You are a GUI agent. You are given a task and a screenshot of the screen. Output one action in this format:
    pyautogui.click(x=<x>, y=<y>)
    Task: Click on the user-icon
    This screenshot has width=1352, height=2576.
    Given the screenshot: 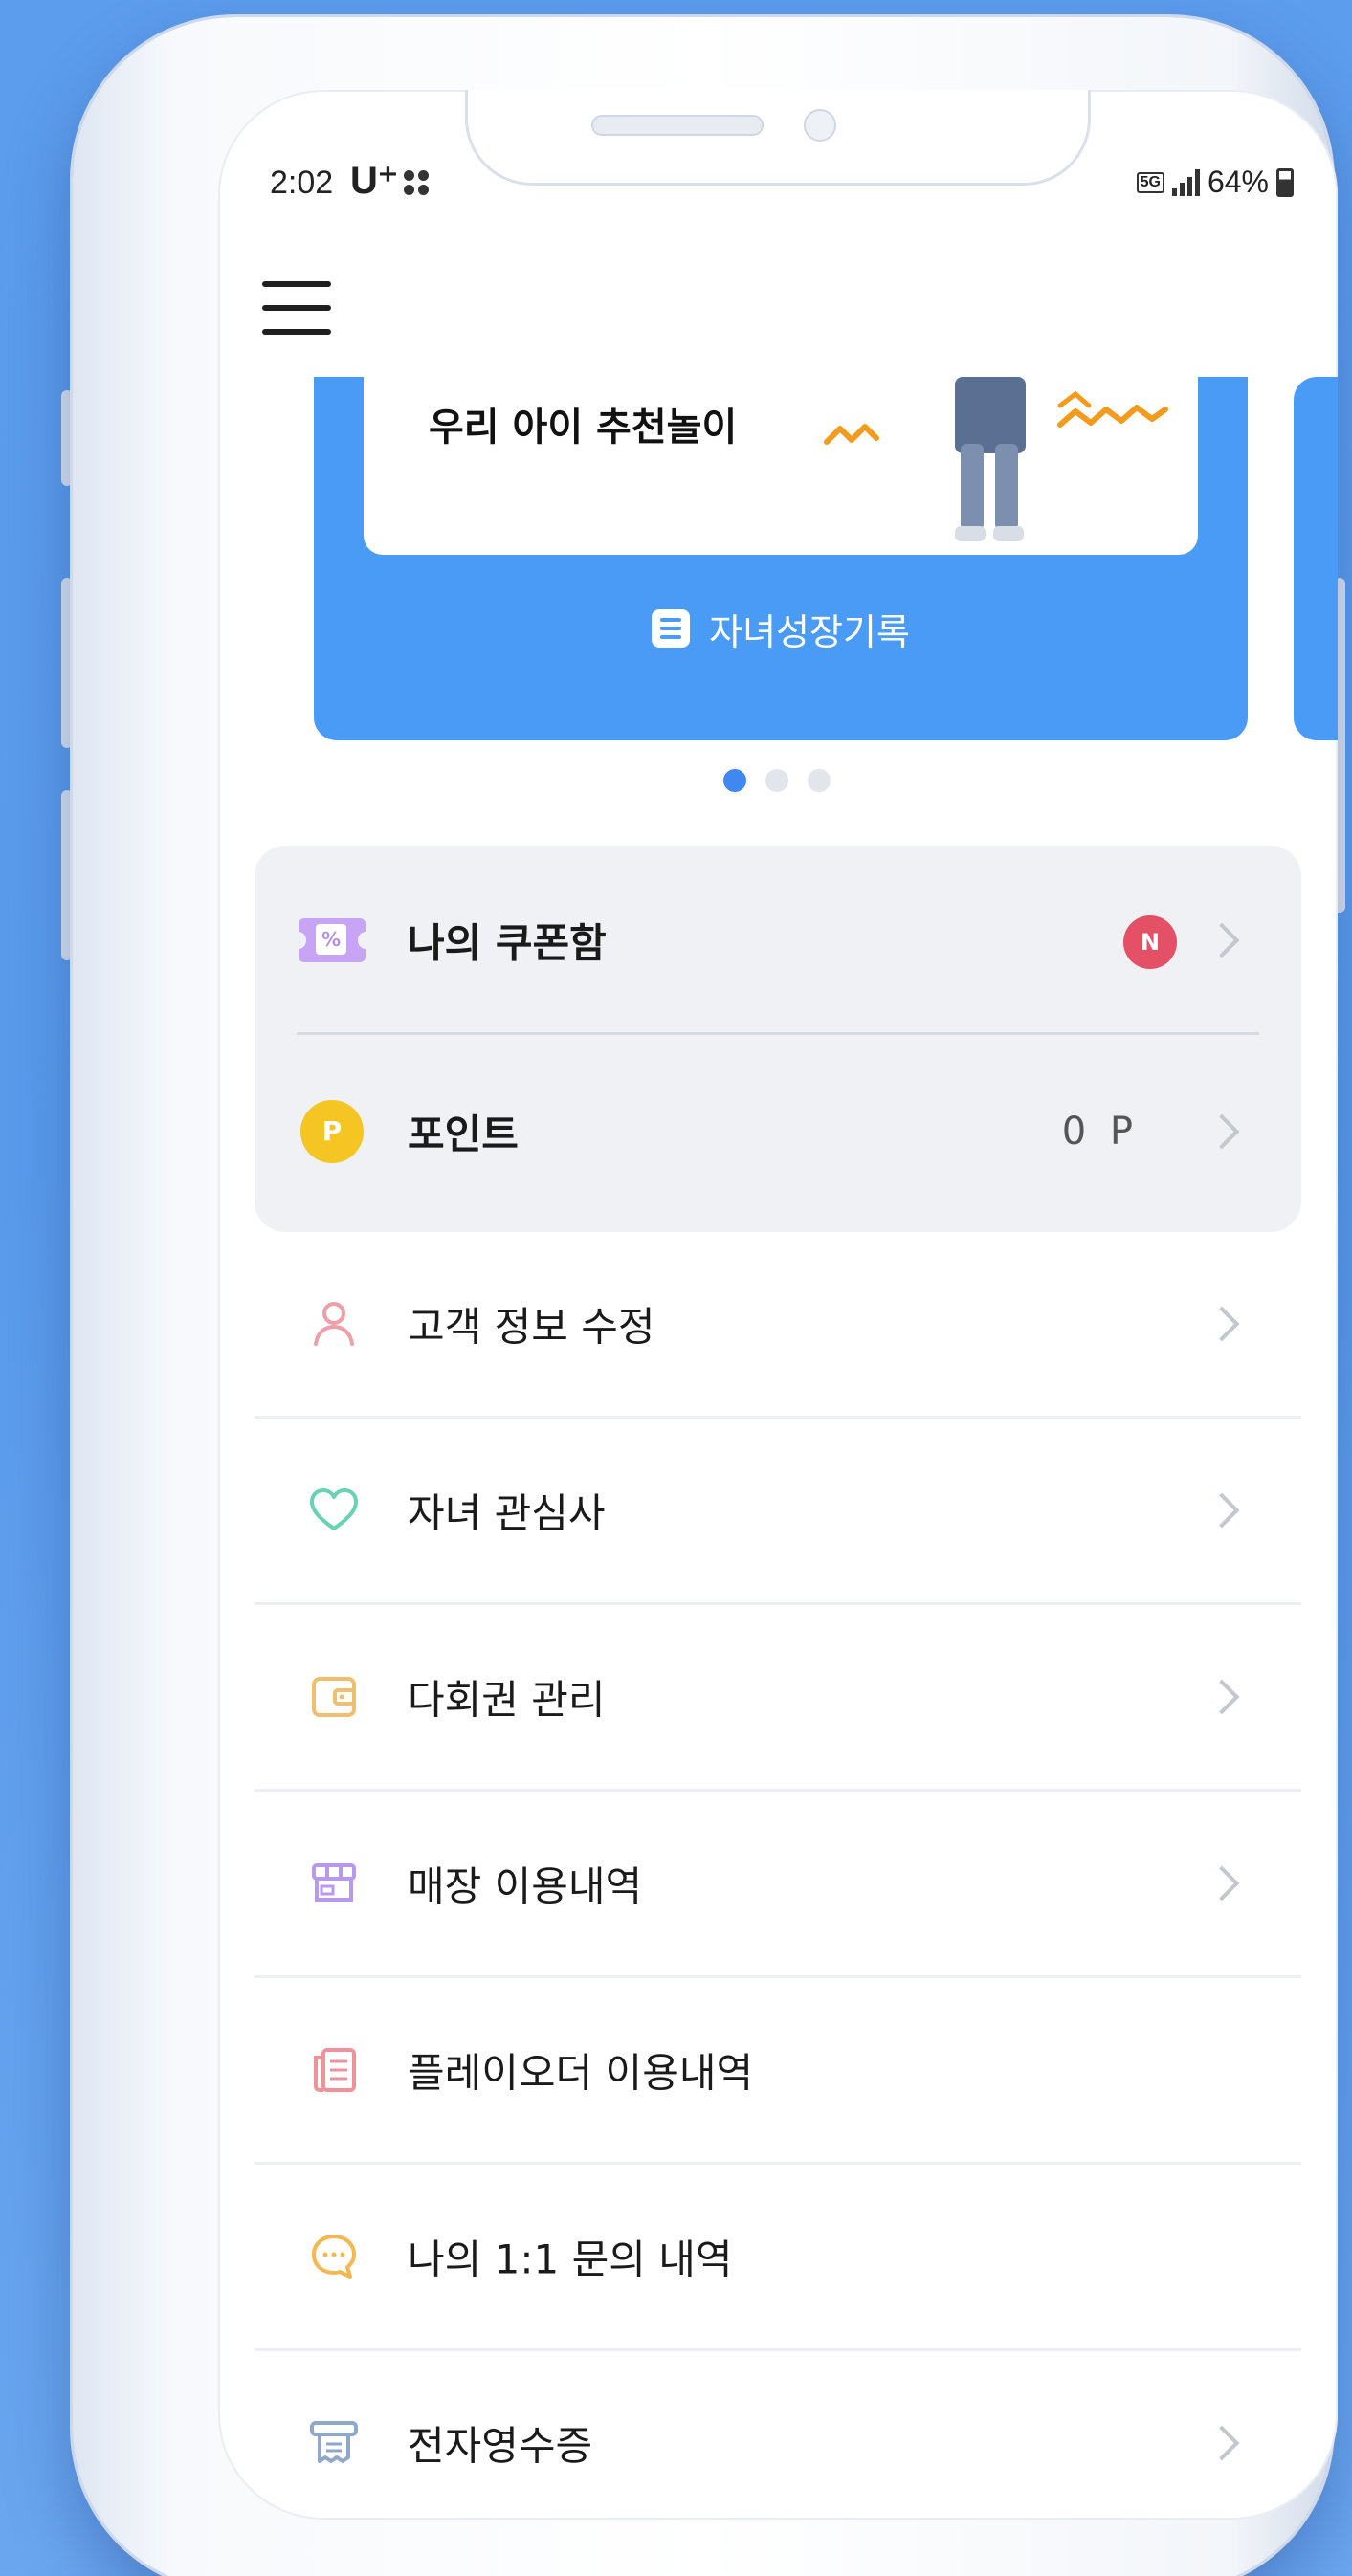 What is the action you would take?
    pyautogui.click(x=334, y=1324)
    